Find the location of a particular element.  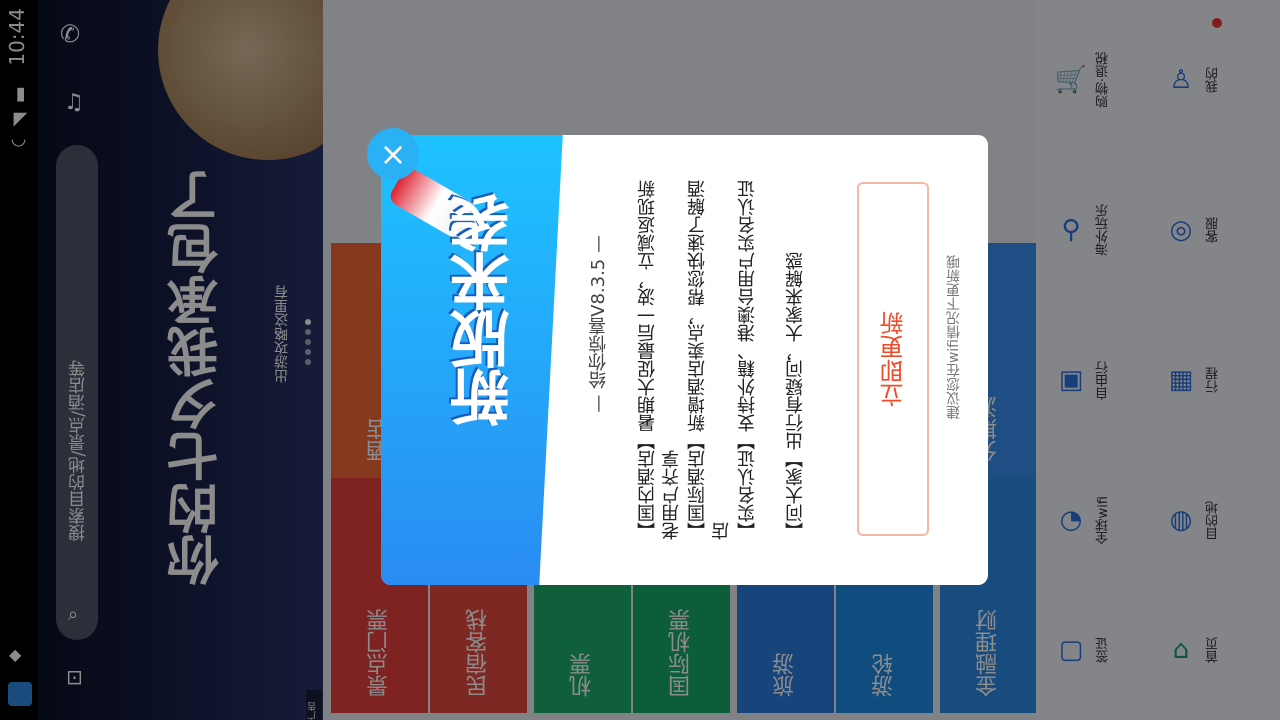

dialog-line-4: 【问大家】出行有疑问，大家来解惑 is located at coordinates (795, 396).